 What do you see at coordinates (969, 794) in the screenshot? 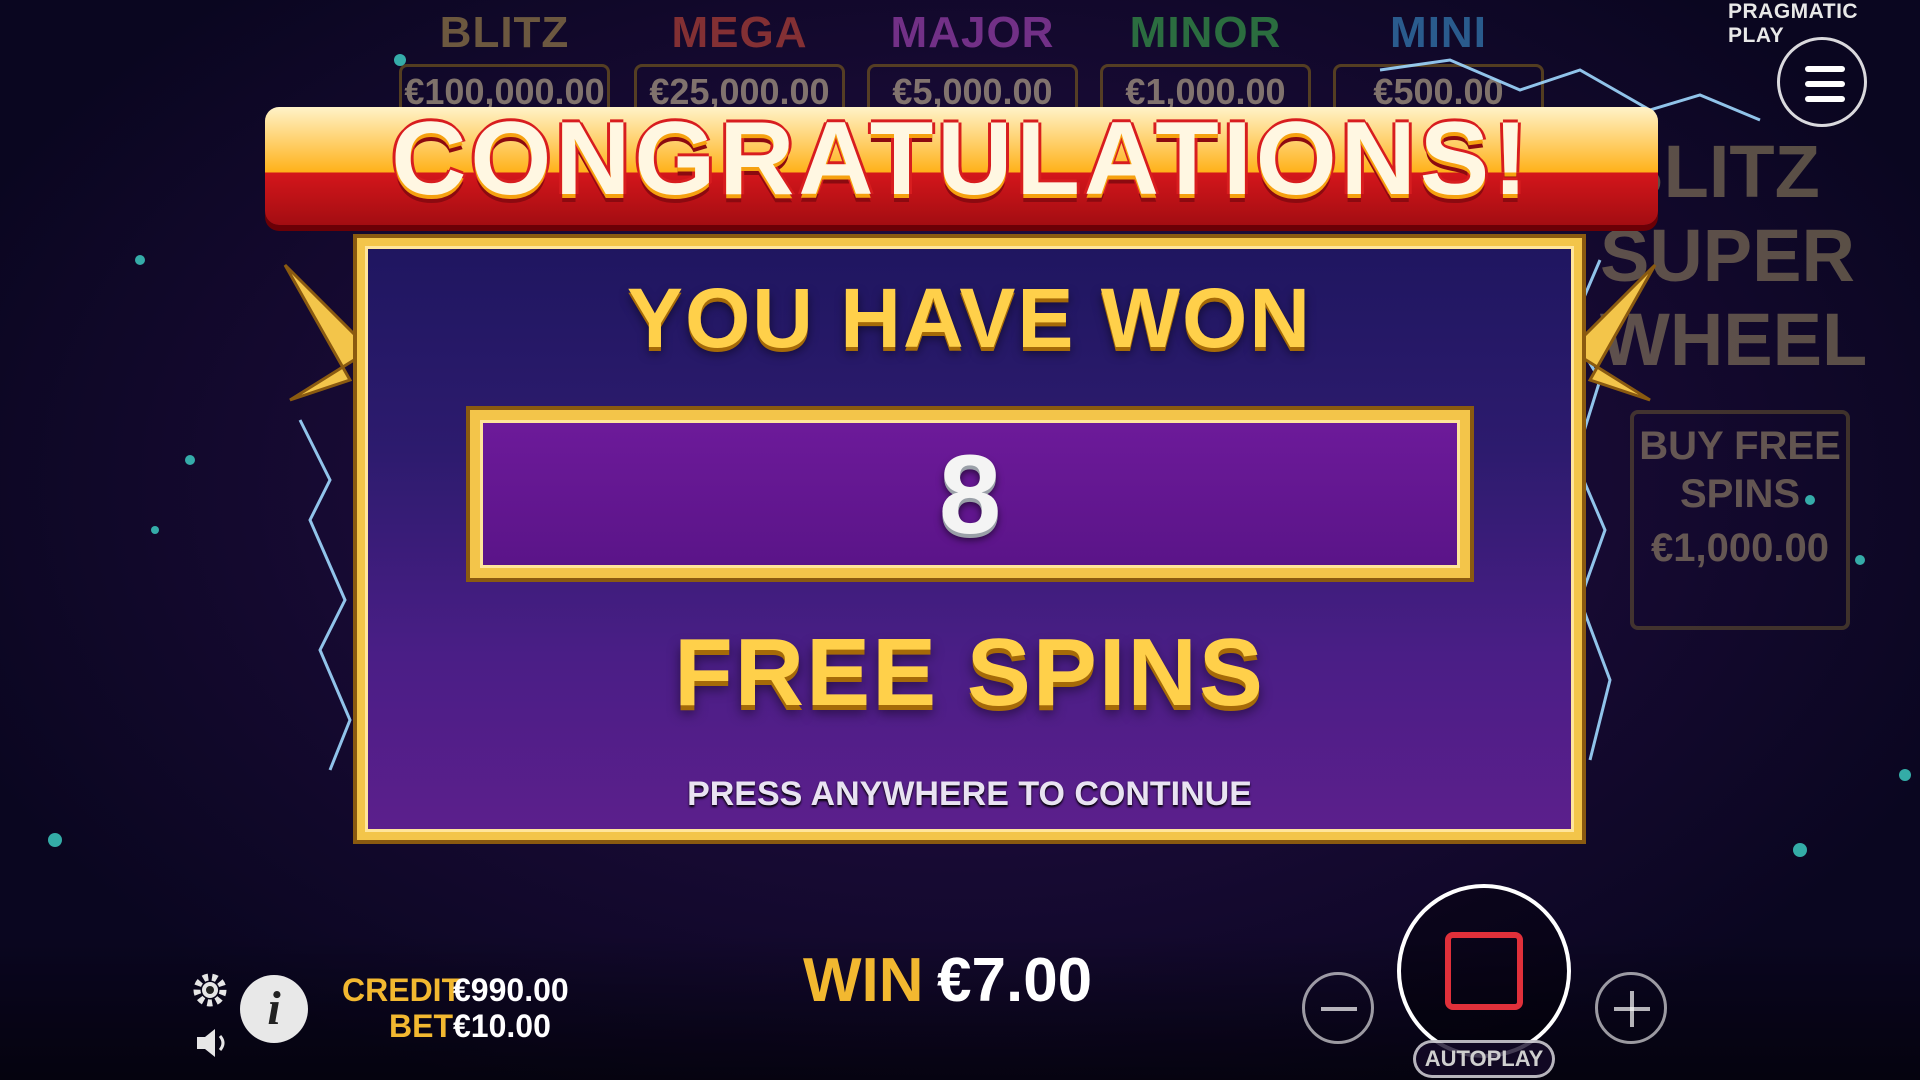
I see `continue-prompt: PRESS ANYWHERE TO CONTINUE` at bounding box center [969, 794].